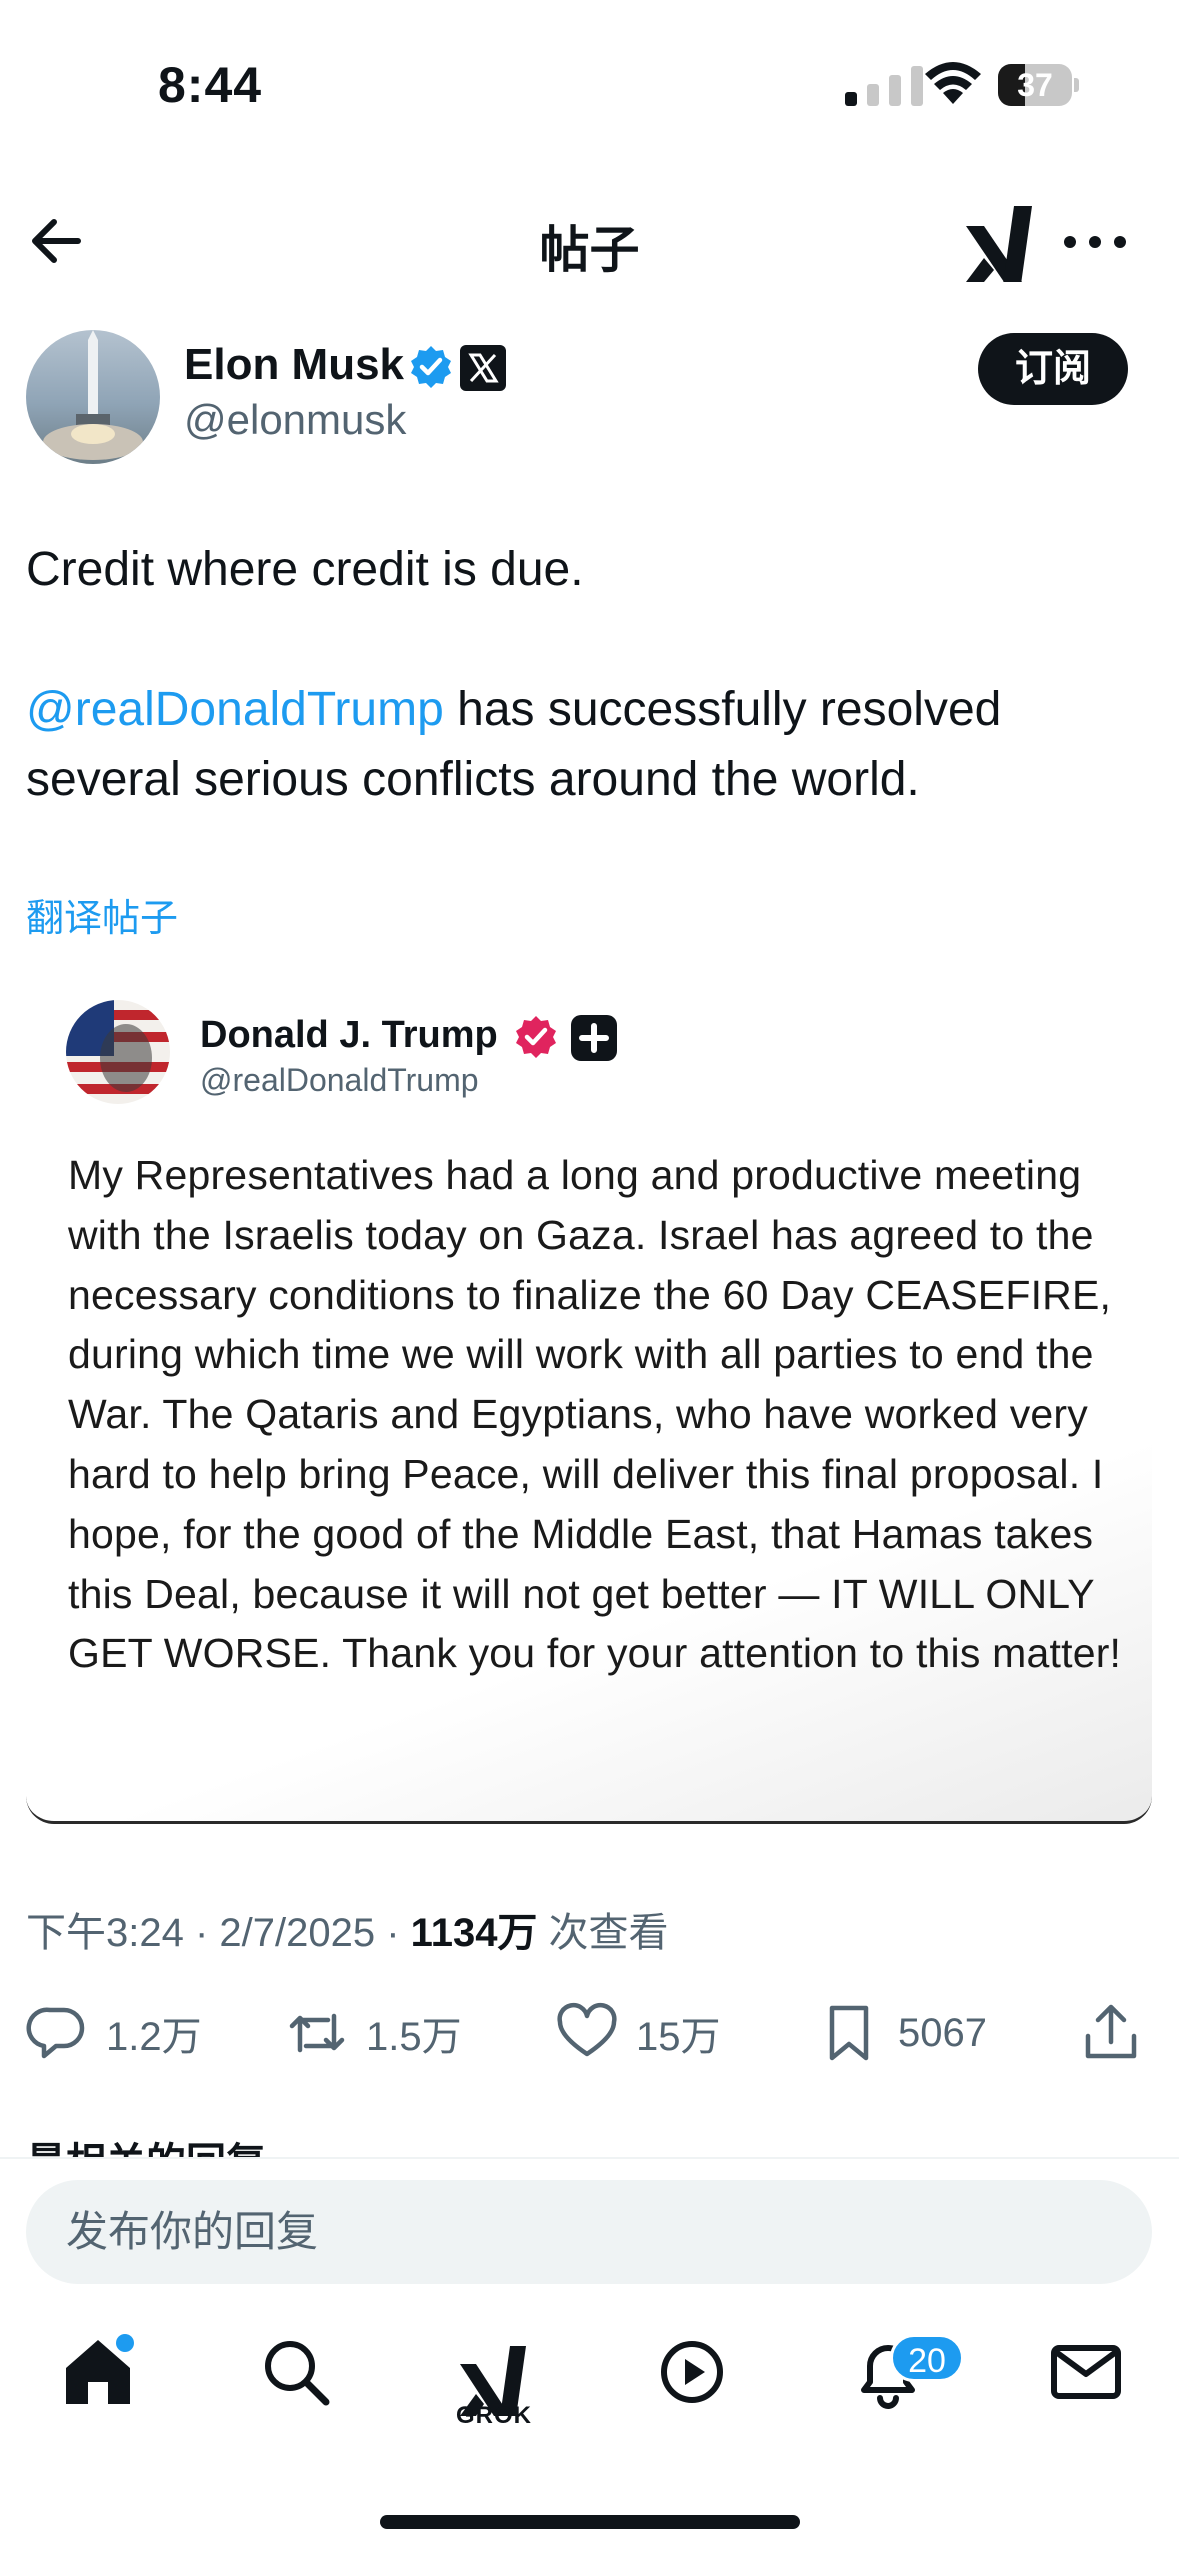 This screenshot has height=2556, width=1179. I want to click on video-play-icon, so click(692, 2372).